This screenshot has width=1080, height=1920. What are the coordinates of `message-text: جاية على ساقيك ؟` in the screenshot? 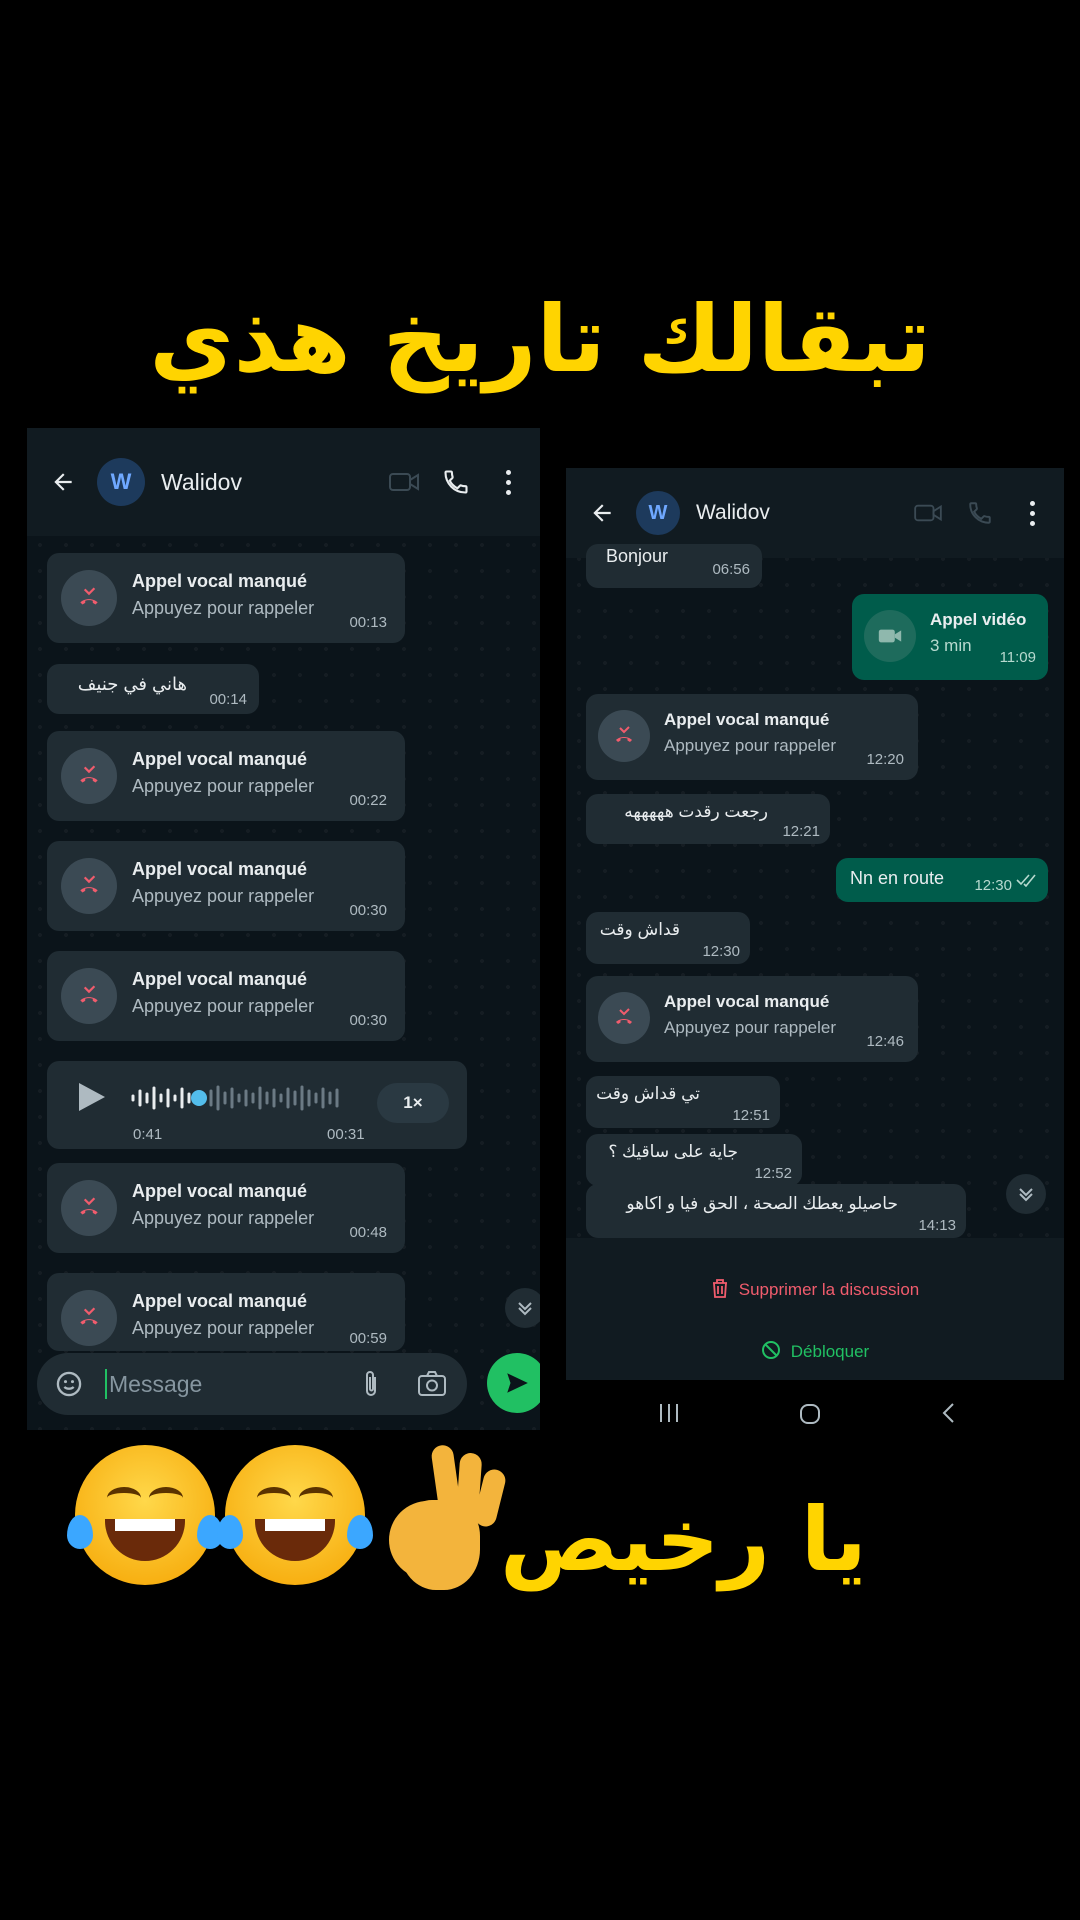 It's located at (673, 1151).